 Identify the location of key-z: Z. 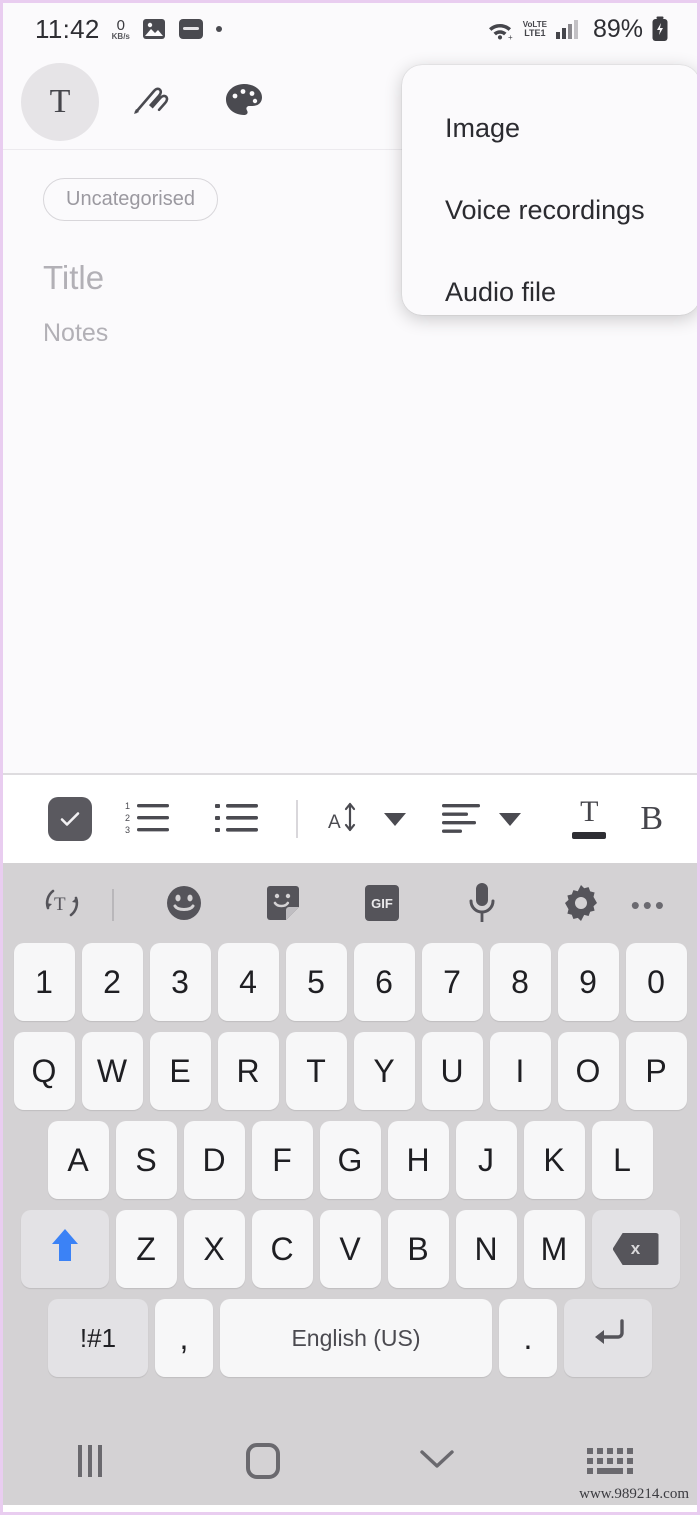
(146, 1249).